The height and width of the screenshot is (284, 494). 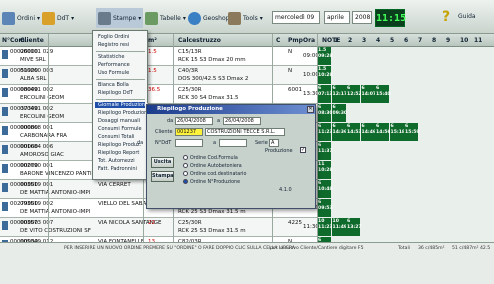 I want to click on date-from-field: 26/04/2008, so click(x=194, y=121).